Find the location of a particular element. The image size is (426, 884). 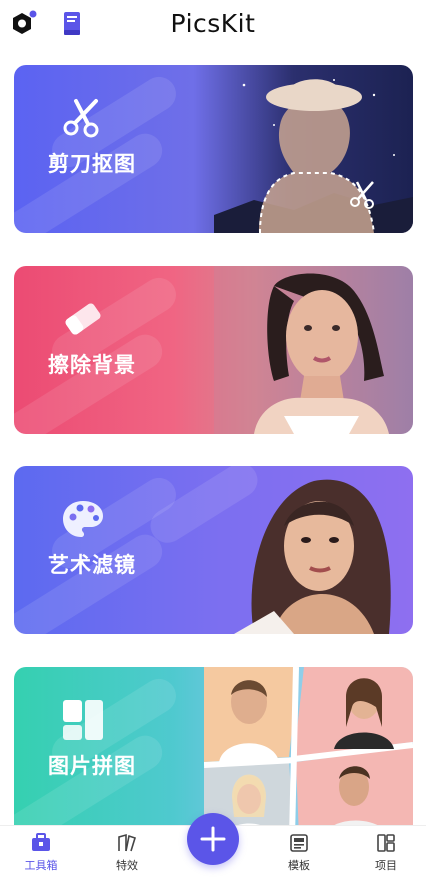

app-title: PicsKit is located at coordinates (213, 23).